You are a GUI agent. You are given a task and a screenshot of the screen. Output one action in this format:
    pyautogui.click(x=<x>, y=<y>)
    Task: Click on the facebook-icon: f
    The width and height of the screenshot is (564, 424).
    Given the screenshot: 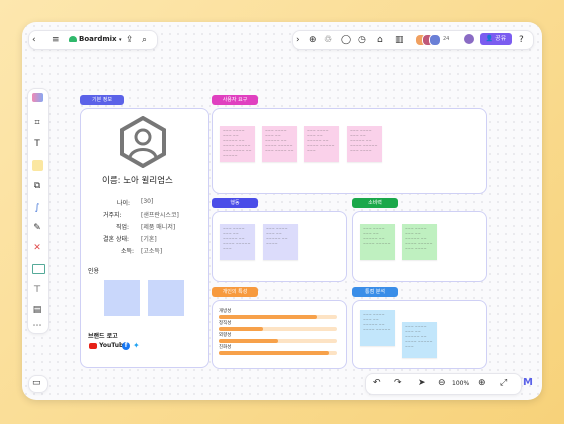 What is the action you would take?
    pyautogui.click(x=126, y=346)
    